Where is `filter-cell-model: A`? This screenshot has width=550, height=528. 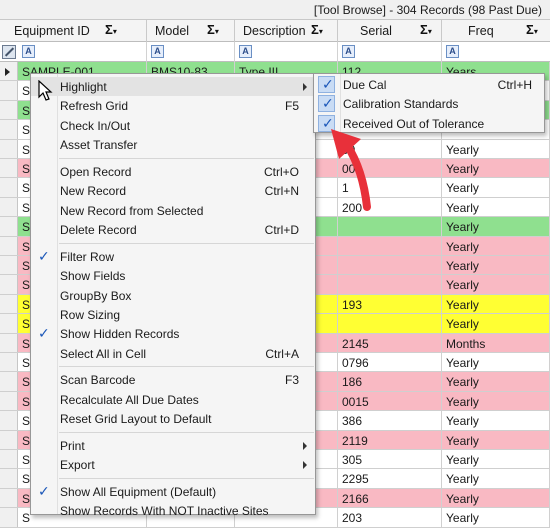 filter-cell-model: A is located at coordinates (191, 52).